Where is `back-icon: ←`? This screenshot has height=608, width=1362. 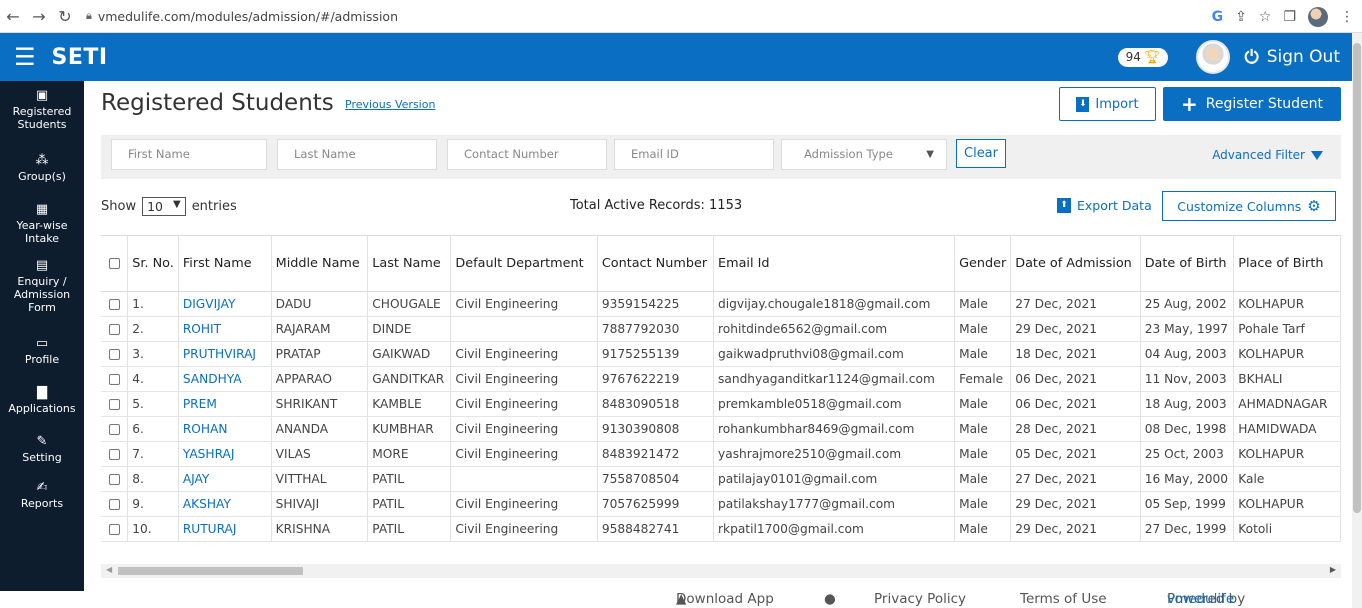 back-icon: ← is located at coordinates (13, 16).